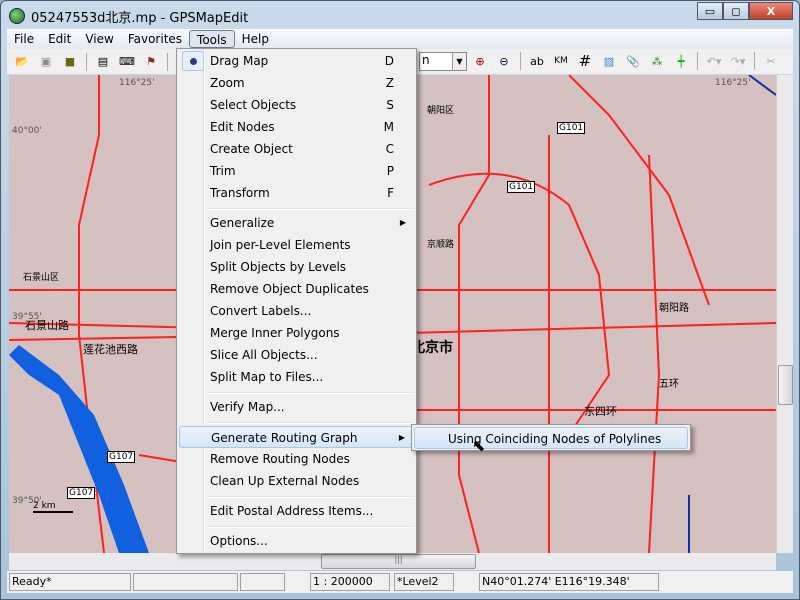 This screenshot has height=600, width=800. I want to click on menu-item-label: Select Objects, so click(253, 105).